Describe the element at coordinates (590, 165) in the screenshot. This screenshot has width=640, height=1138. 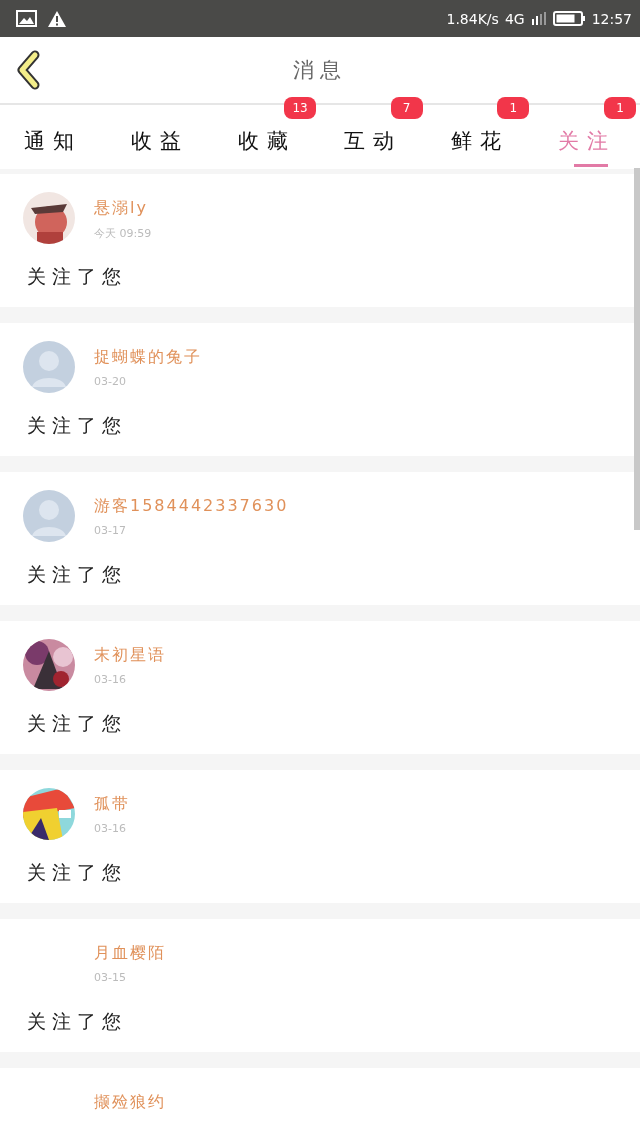
I see `tab-indicator` at that location.